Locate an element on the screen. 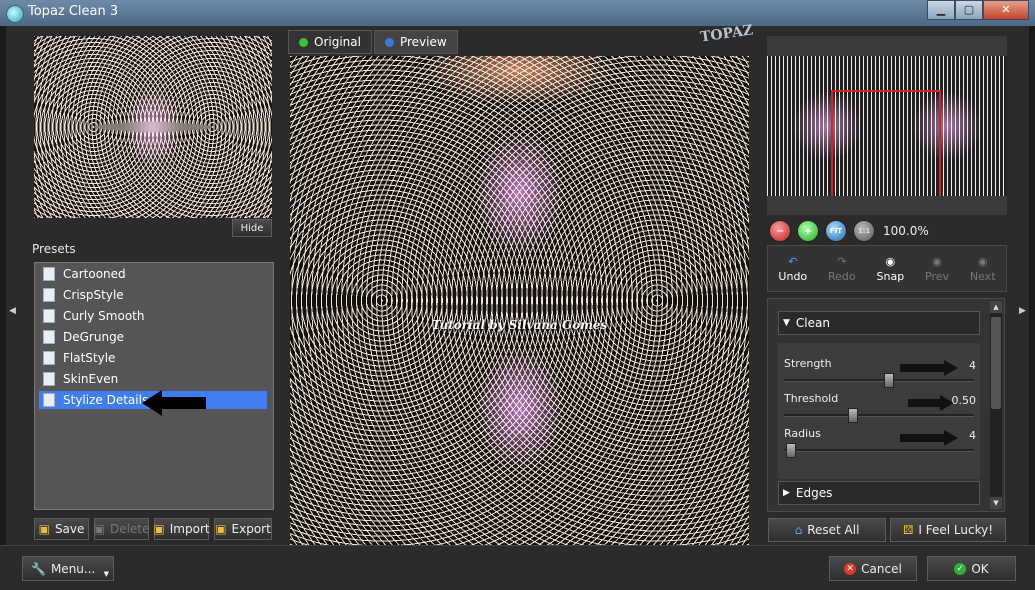  tab-original: Original is located at coordinates (330, 42).